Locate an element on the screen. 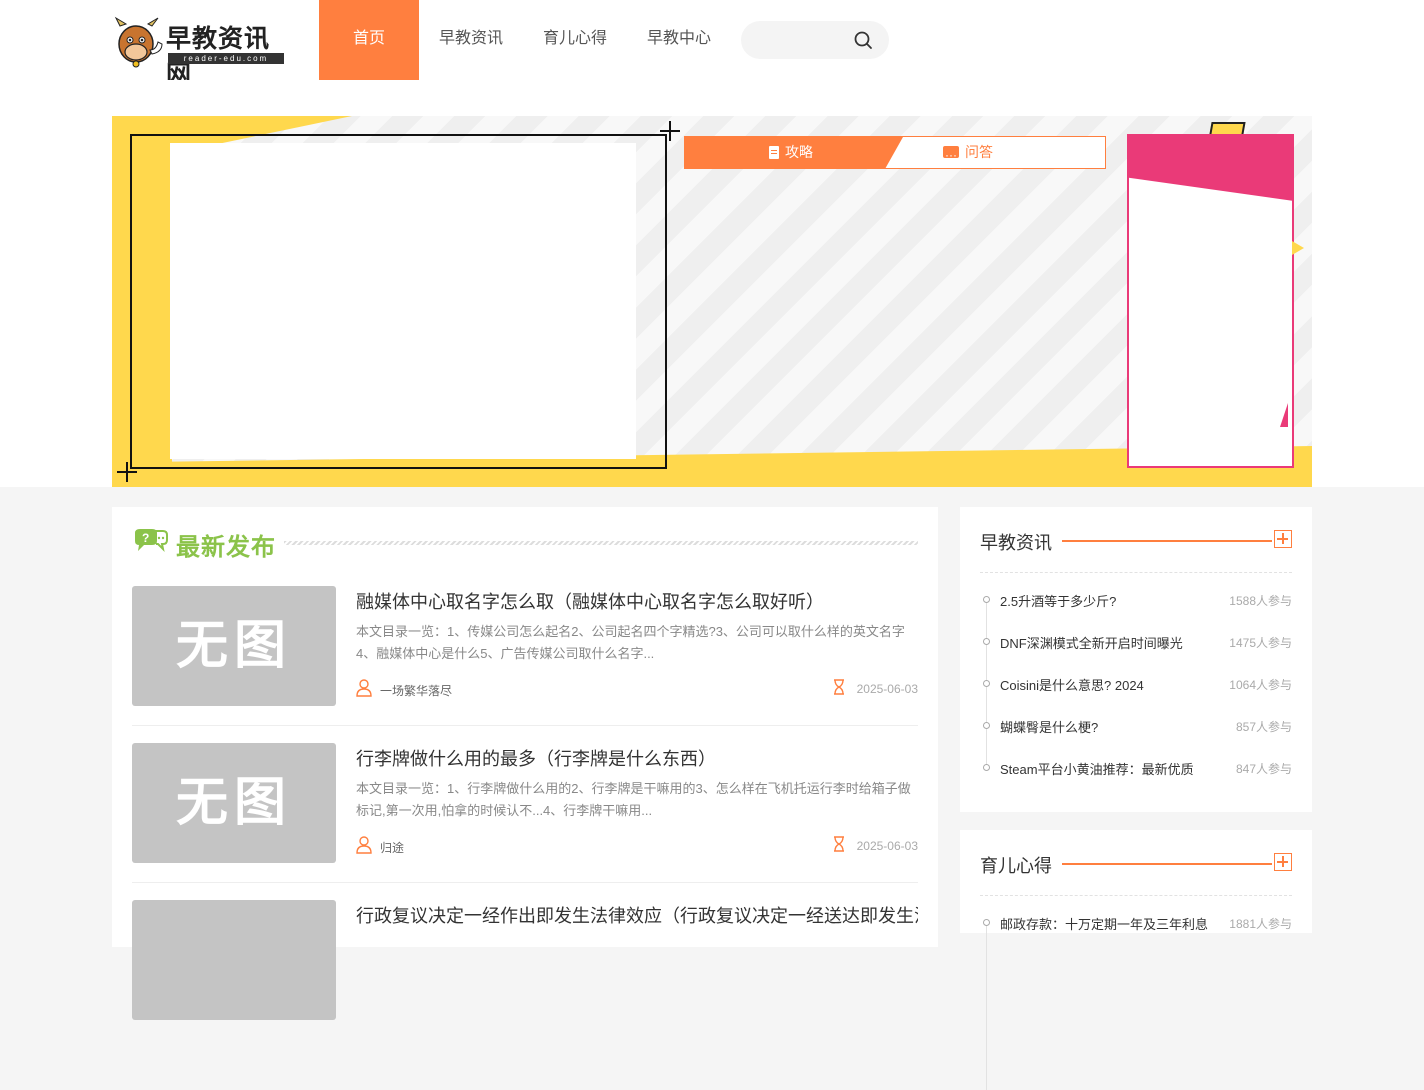 The image size is (1424, 1090). participant-count: 1064人参与 is located at coordinates (1260, 685).